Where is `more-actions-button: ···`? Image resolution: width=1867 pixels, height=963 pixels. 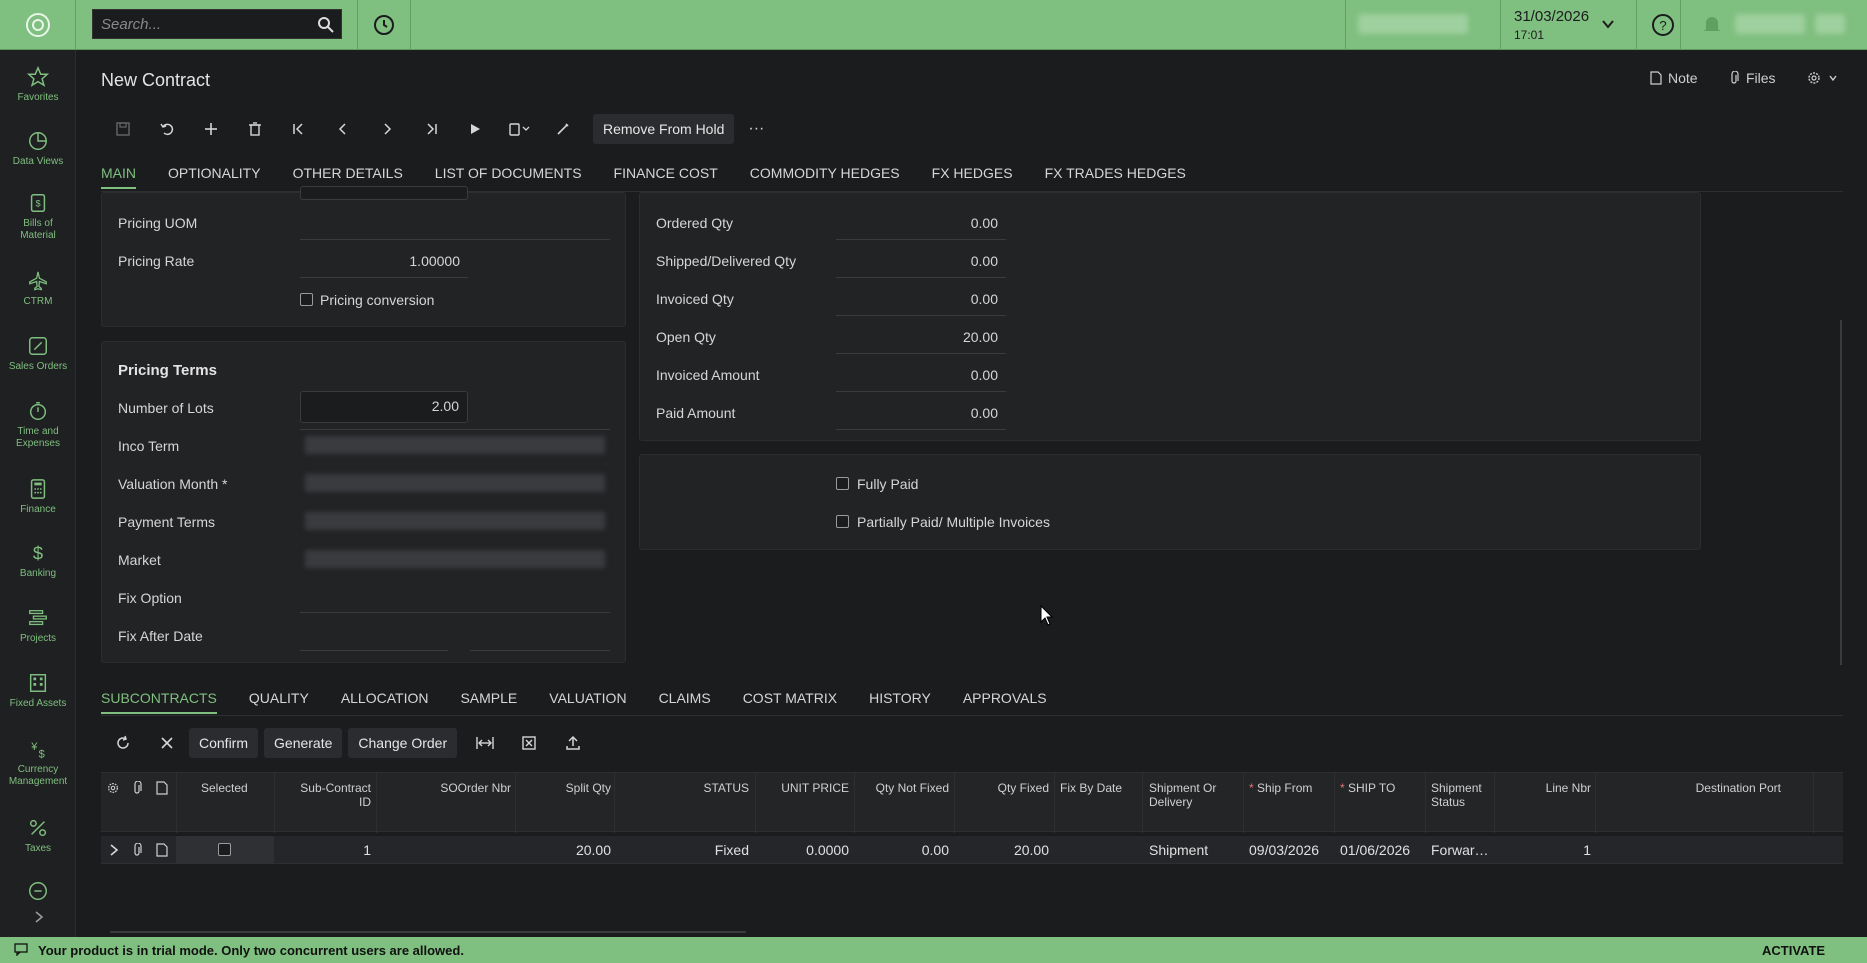
more-actions-button: ··· is located at coordinates (756, 129).